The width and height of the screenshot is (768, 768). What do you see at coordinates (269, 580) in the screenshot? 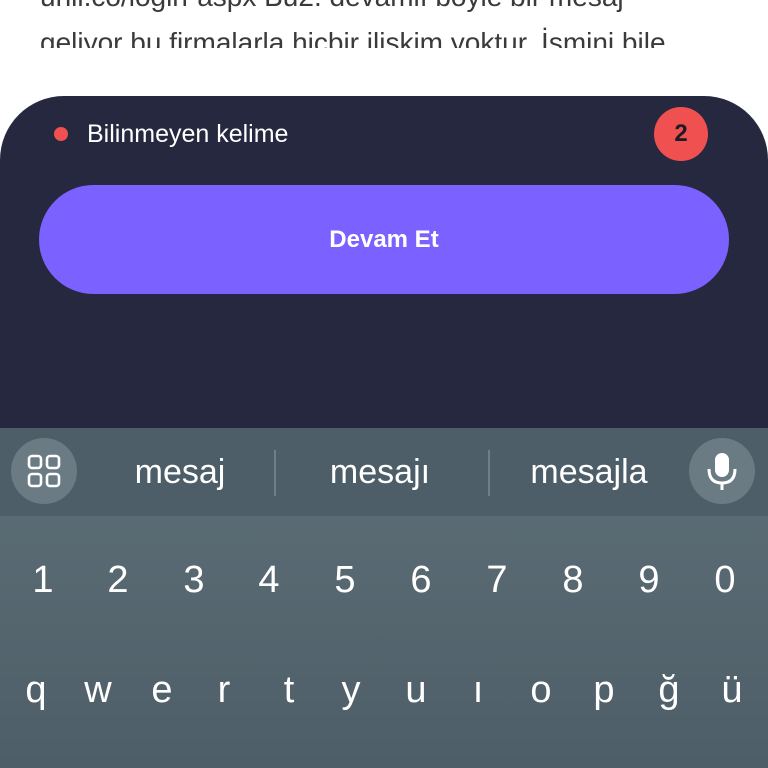
I see `key-4: 4` at bounding box center [269, 580].